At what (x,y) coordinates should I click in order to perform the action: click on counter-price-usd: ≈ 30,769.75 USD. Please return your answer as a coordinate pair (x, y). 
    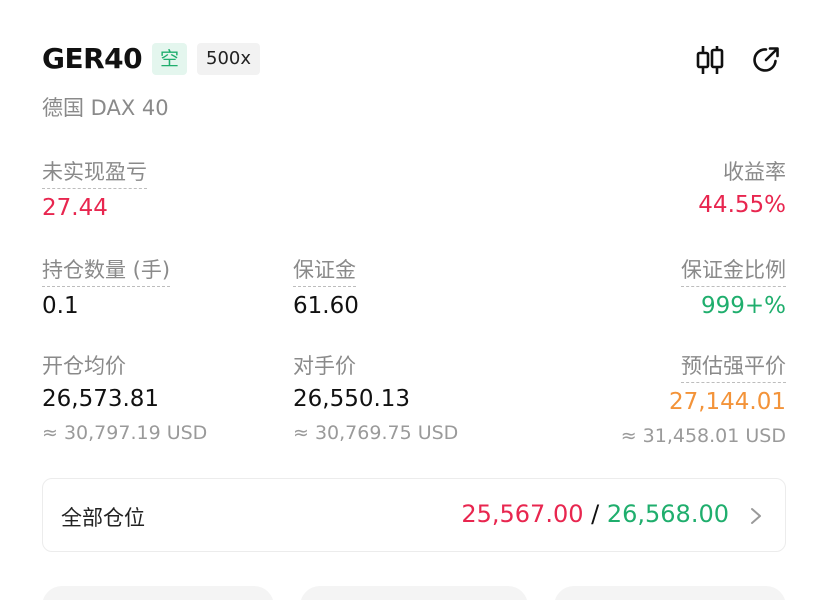
    Looking at the image, I should click on (376, 433).